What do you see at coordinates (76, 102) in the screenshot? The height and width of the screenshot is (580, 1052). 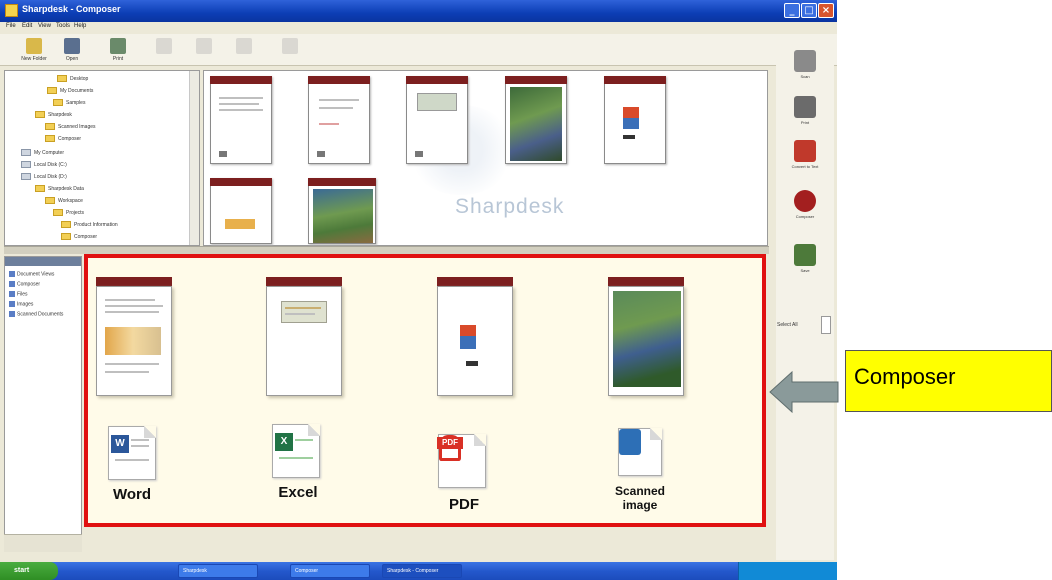 I see `tree-item-label: Samples` at bounding box center [76, 102].